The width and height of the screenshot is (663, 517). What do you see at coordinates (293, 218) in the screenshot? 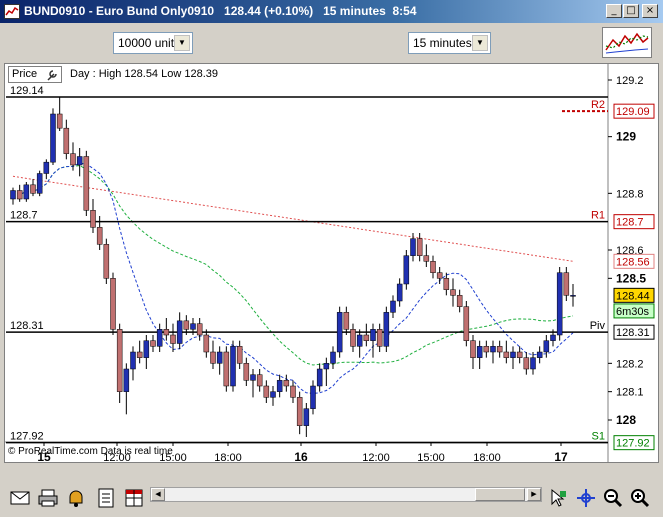
I see `ma-red-line` at bounding box center [293, 218].